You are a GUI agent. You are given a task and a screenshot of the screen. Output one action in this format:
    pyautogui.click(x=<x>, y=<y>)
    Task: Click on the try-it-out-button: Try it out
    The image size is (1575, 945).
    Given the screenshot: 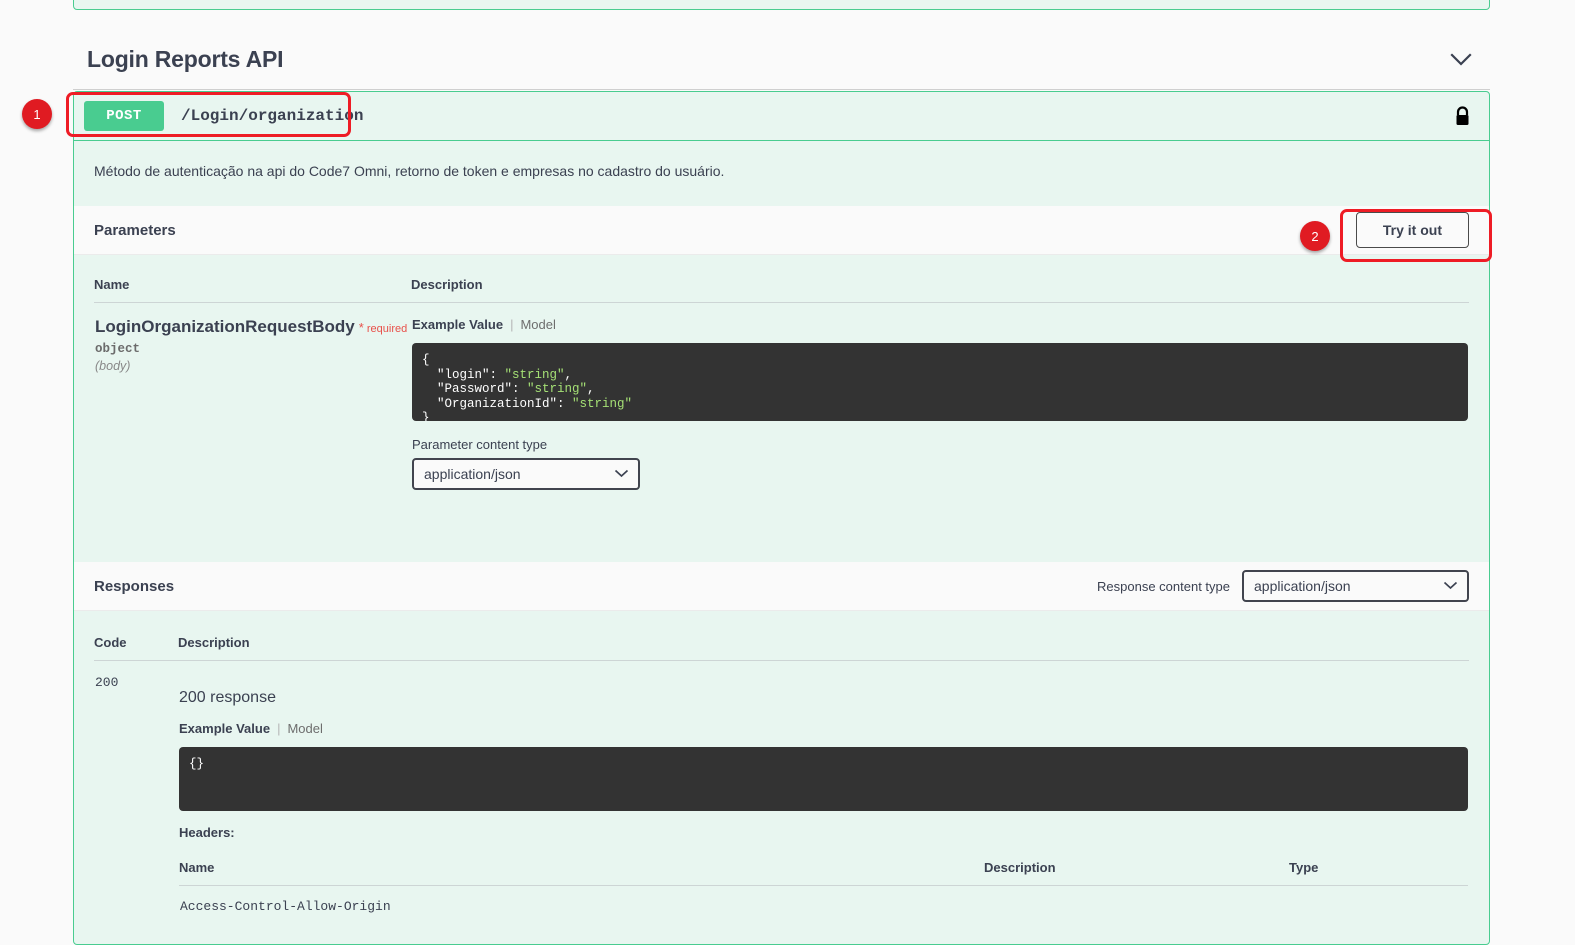 What is the action you would take?
    pyautogui.click(x=1412, y=230)
    